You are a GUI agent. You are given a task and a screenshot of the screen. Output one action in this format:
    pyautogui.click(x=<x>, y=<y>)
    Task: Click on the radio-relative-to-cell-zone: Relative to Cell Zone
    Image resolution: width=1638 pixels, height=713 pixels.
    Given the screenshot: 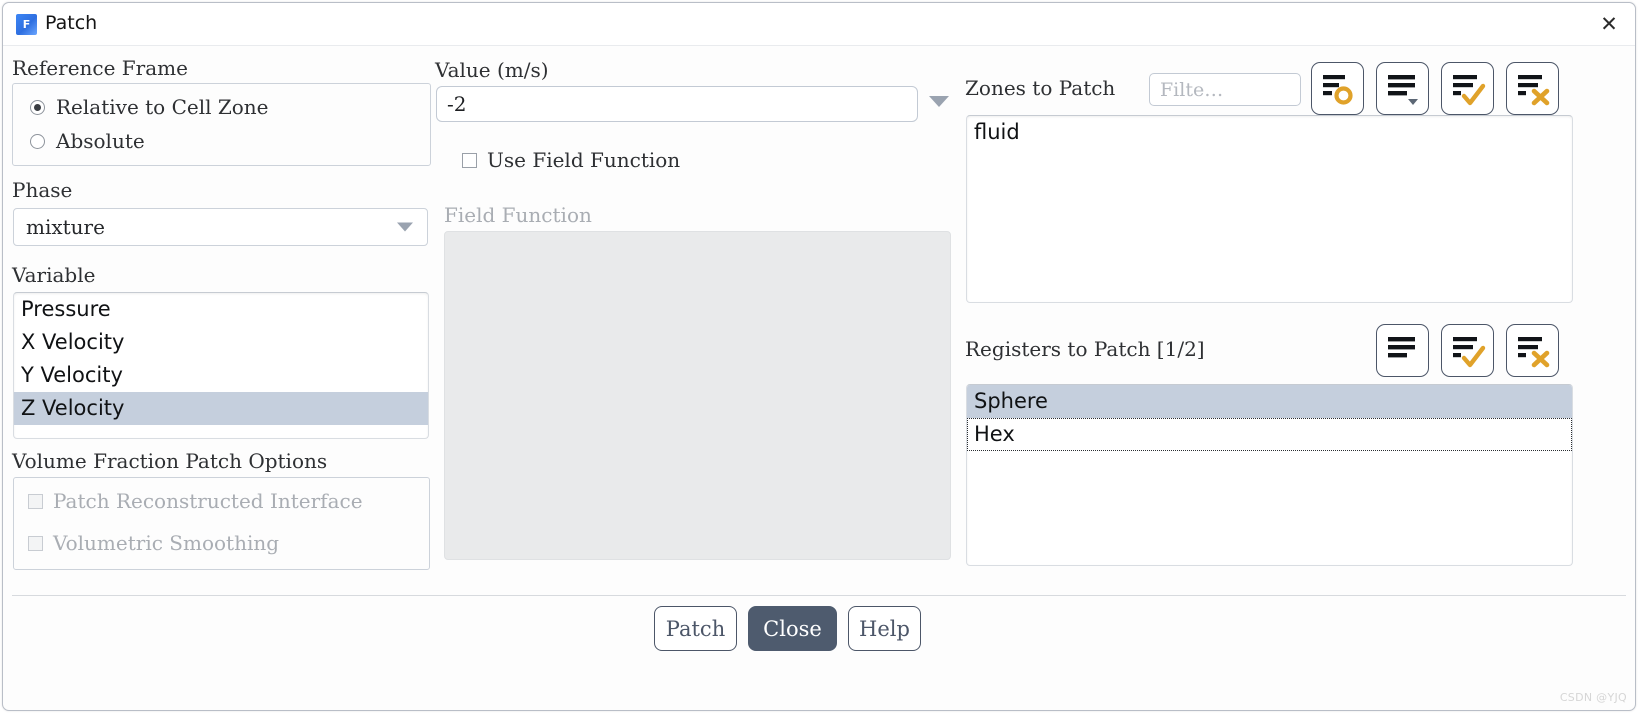 What is the action you would take?
    pyautogui.click(x=149, y=107)
    